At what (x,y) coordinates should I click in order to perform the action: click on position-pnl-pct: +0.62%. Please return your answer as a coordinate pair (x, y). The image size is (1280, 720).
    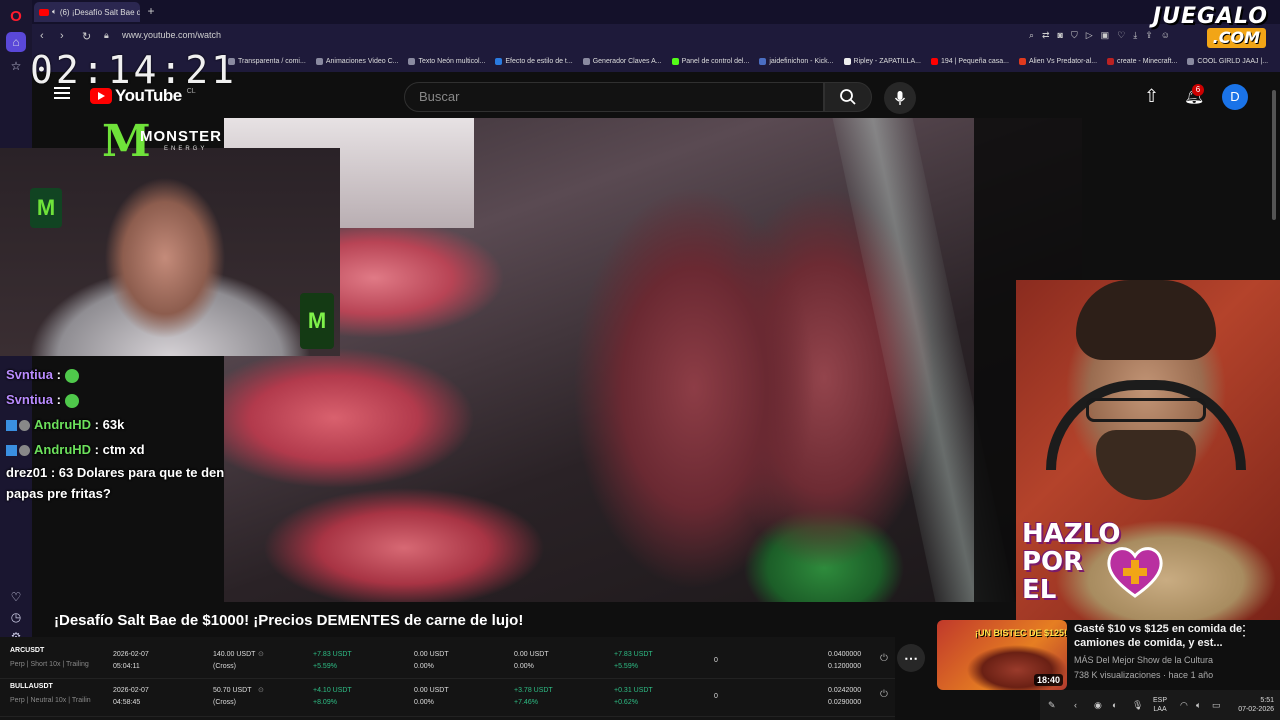
    Looking at the image, I should click on (626, 702).